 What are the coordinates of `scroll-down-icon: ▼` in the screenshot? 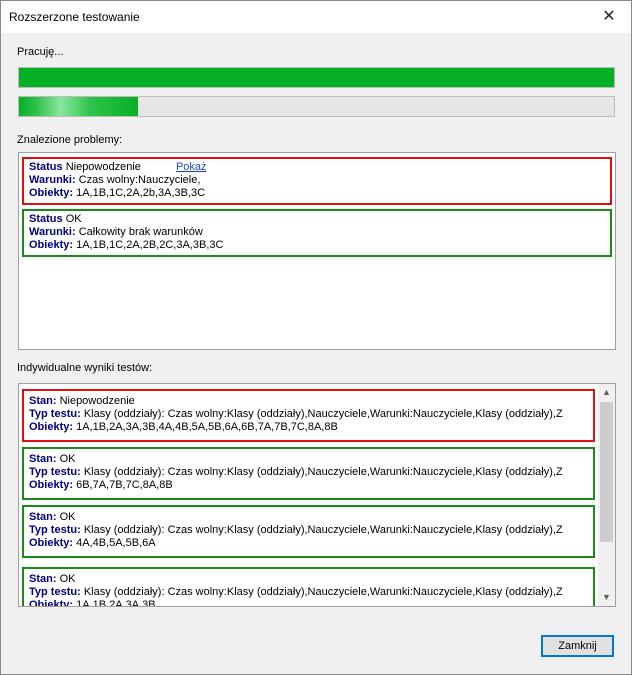 It's located at (606, 597).